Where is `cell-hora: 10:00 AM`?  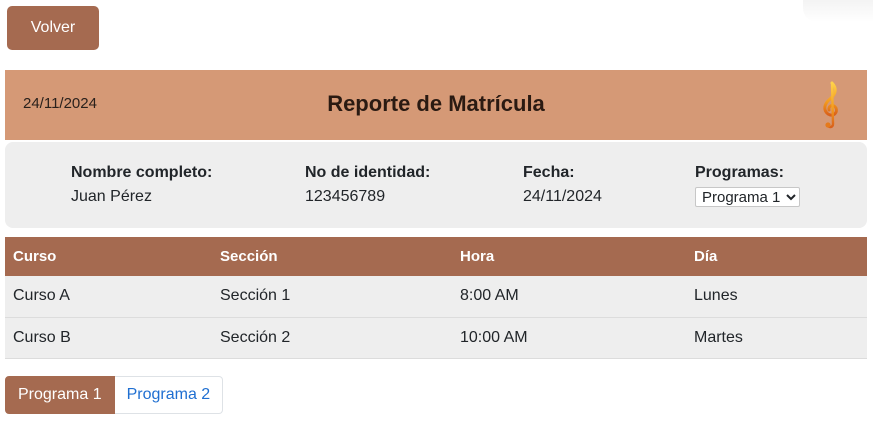
cell-hora: 10:00 AM is located at coordinates (569, 338).